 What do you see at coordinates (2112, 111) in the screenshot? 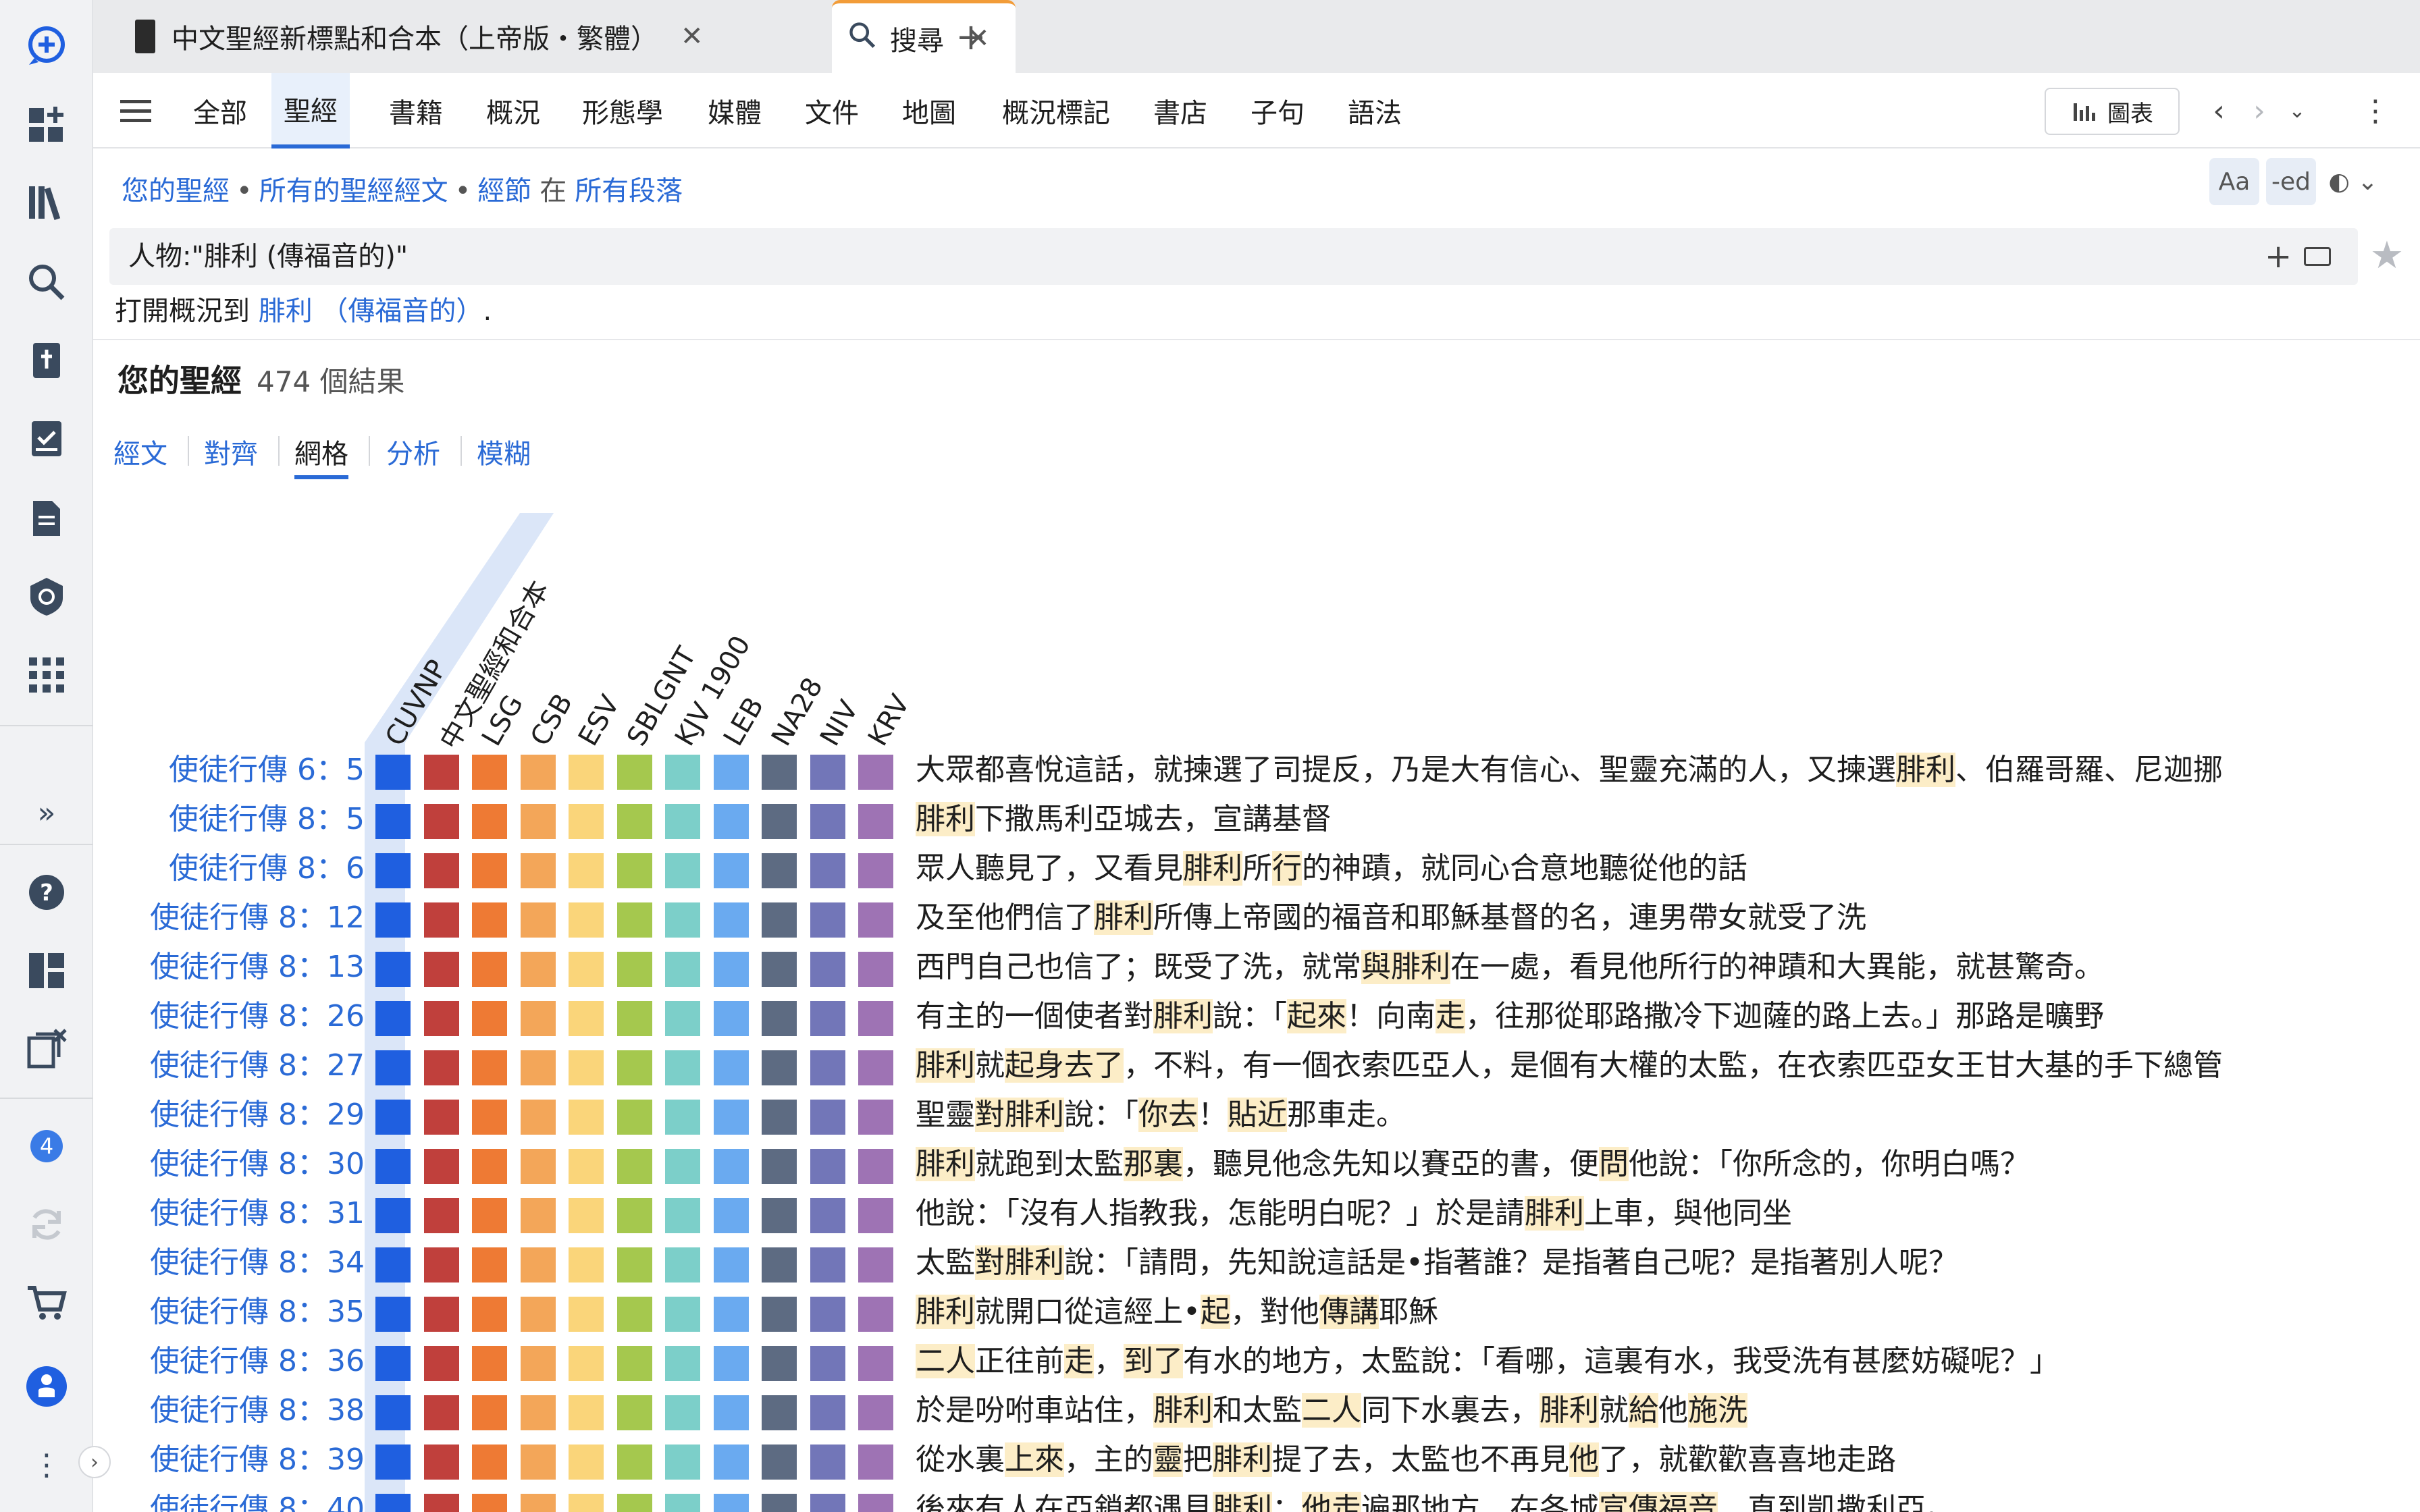
I see `chart-button: 圖表` at bounding box center [2112, 111].